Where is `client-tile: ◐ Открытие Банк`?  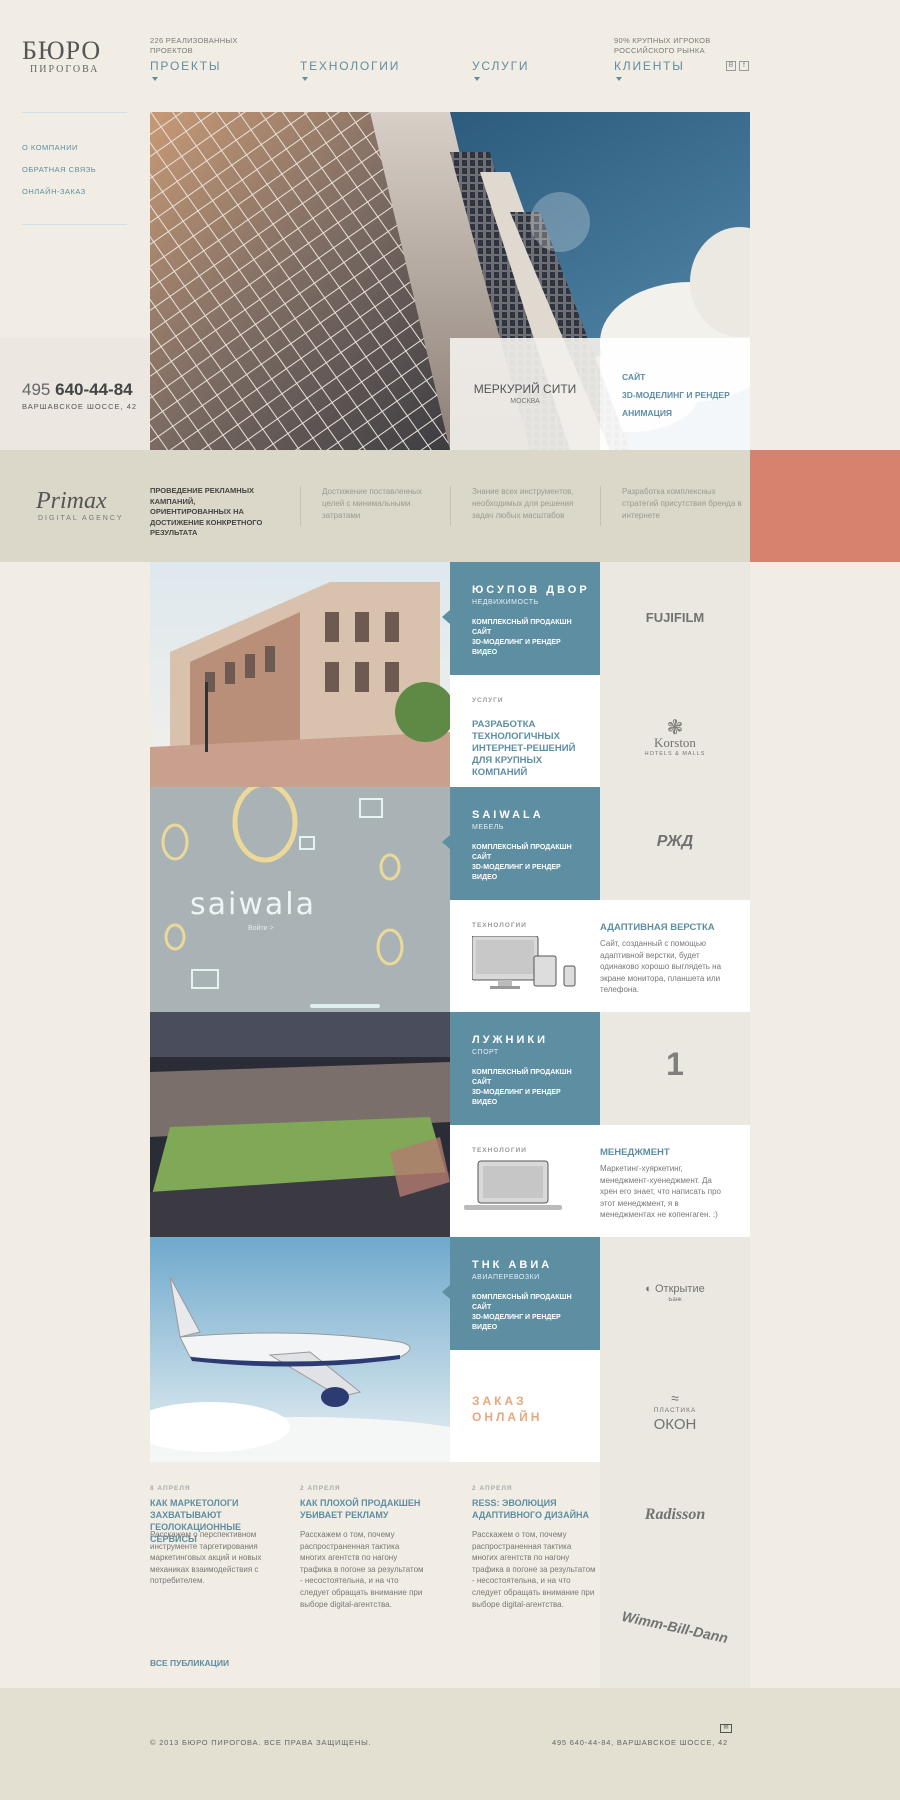 client-tile: ◐ Открытие Банк is located at coordinates (675, 1293).